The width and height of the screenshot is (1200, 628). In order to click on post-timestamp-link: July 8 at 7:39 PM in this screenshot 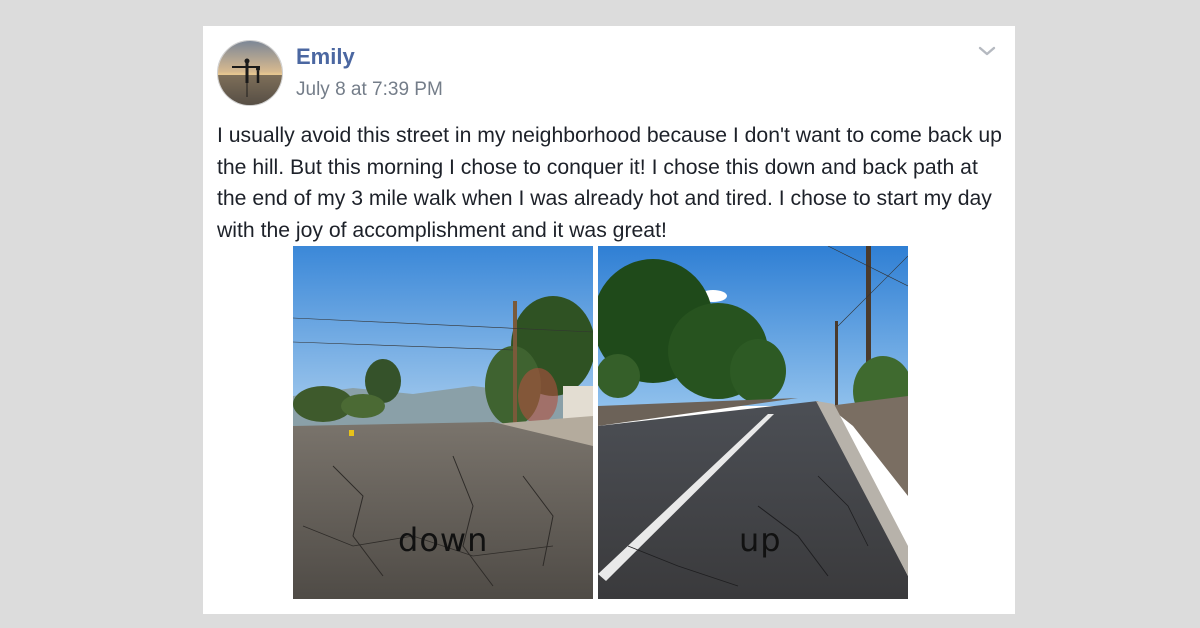, I will do `click(369, 90)`.